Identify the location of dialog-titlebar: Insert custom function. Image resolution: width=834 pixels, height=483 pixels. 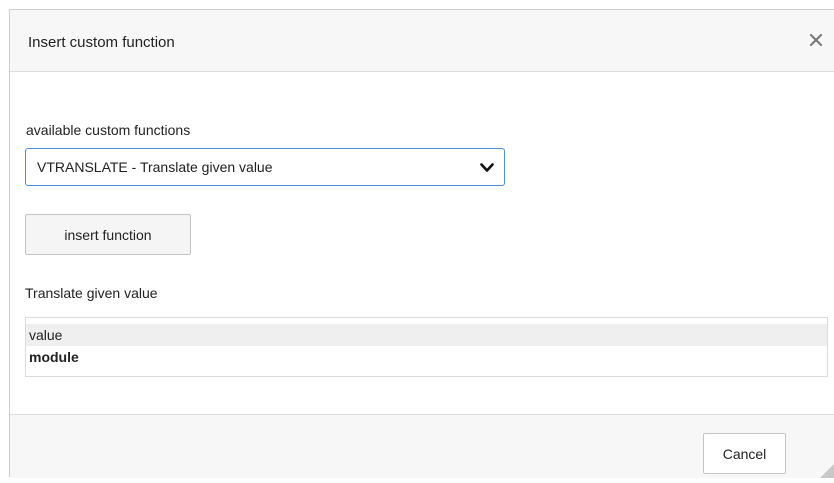
(422, 41).